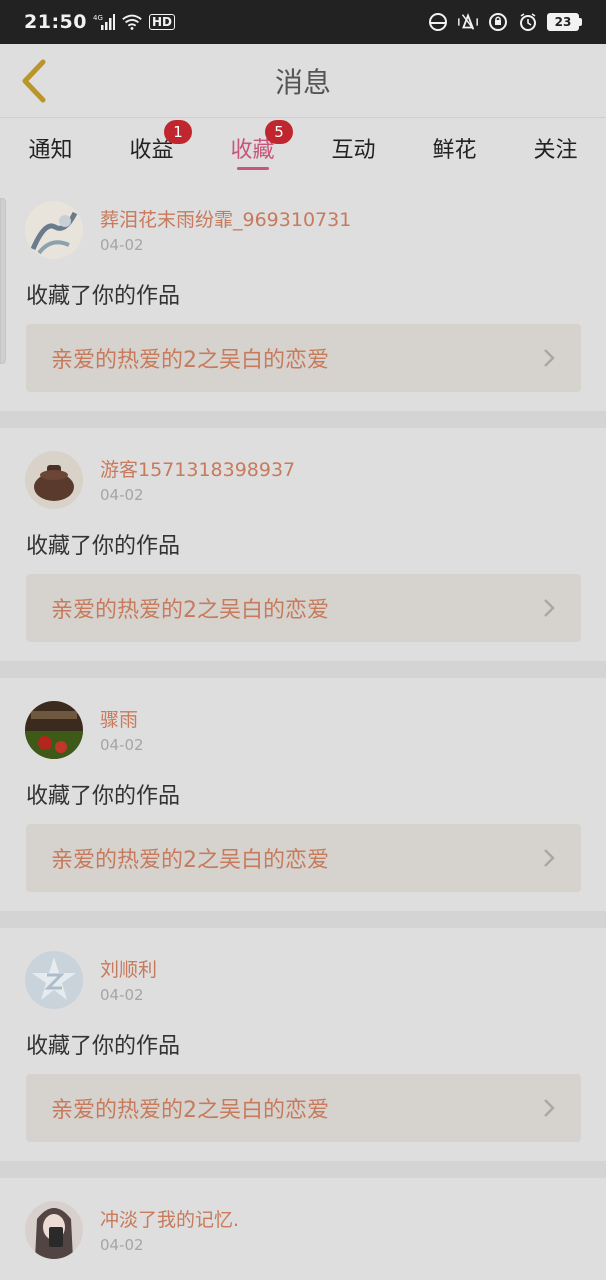  What do you see at coordinates (119, 718) in the screenshot?
I see `username: 骤雨` at bounding box center [119, 718].